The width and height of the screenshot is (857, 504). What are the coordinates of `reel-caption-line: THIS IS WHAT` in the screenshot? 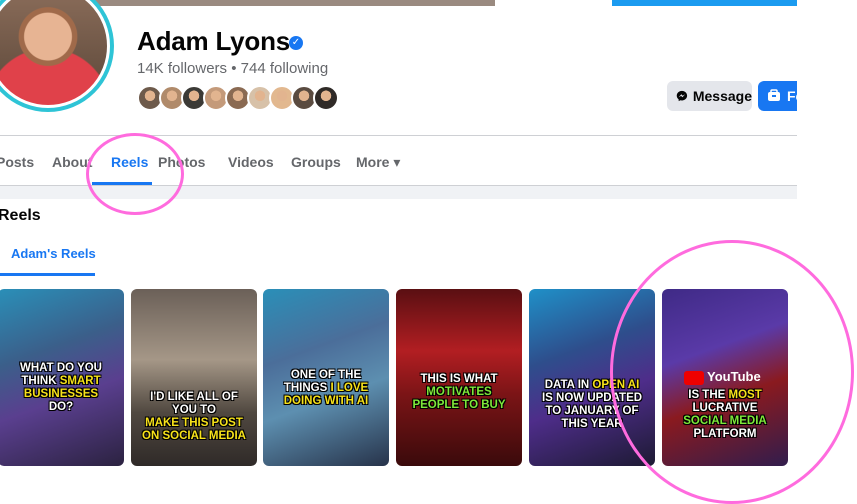 It's located at (459, 379).